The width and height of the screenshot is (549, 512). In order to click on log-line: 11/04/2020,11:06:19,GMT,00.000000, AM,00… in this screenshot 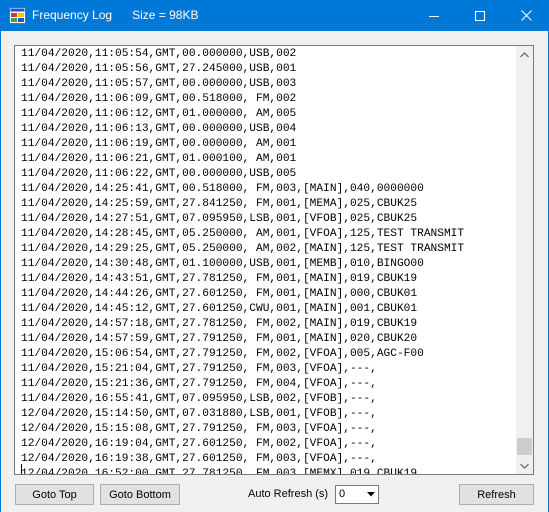, I will do `click(159, 144)`.